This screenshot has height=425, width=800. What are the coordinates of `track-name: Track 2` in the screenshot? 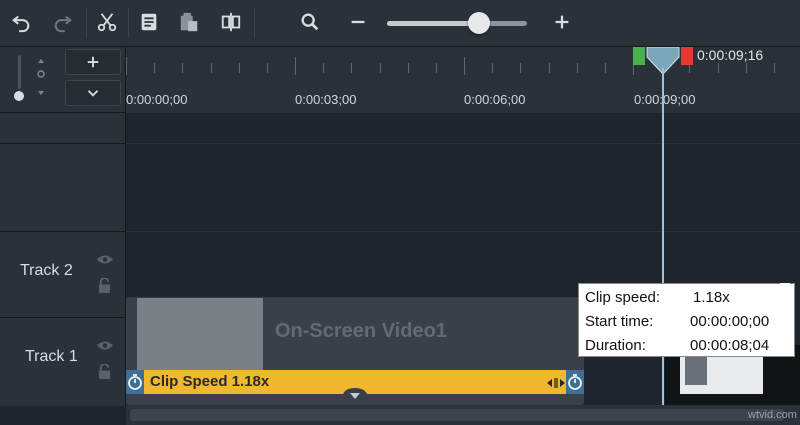 It's located at (46, 270).